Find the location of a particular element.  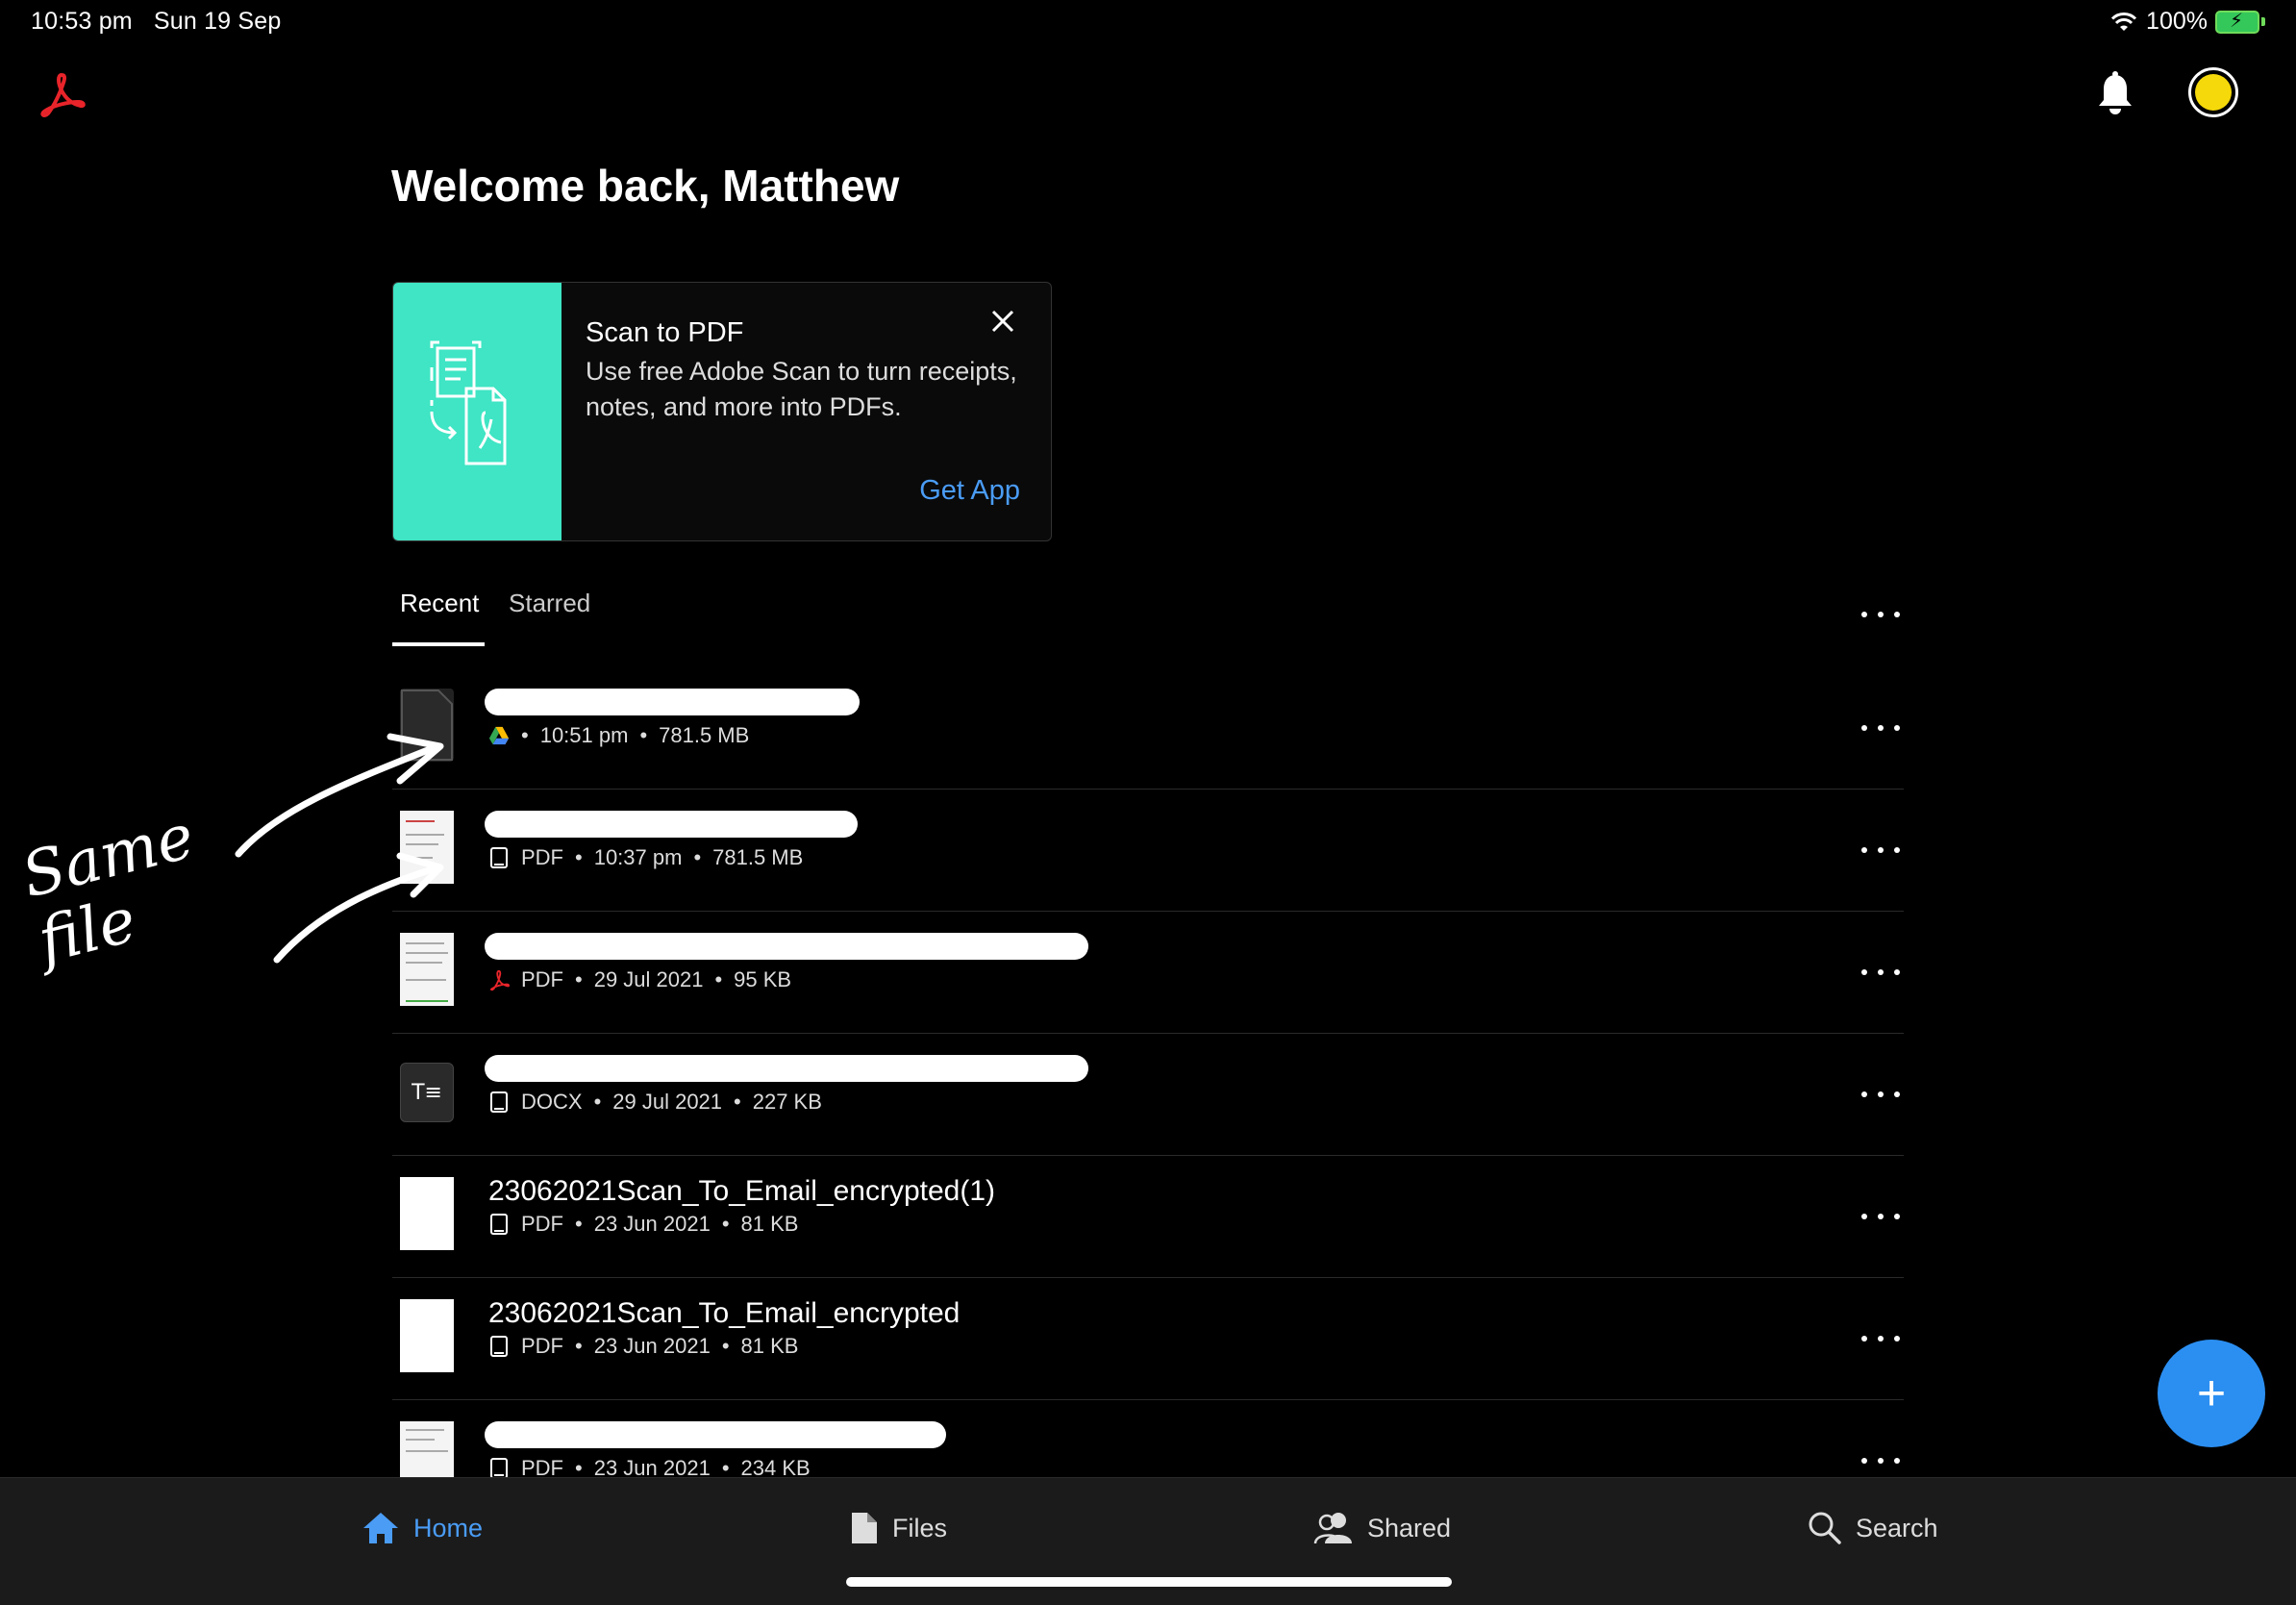

status-bar-right: 100% ⚡ is located at coordinates (2187, 22).